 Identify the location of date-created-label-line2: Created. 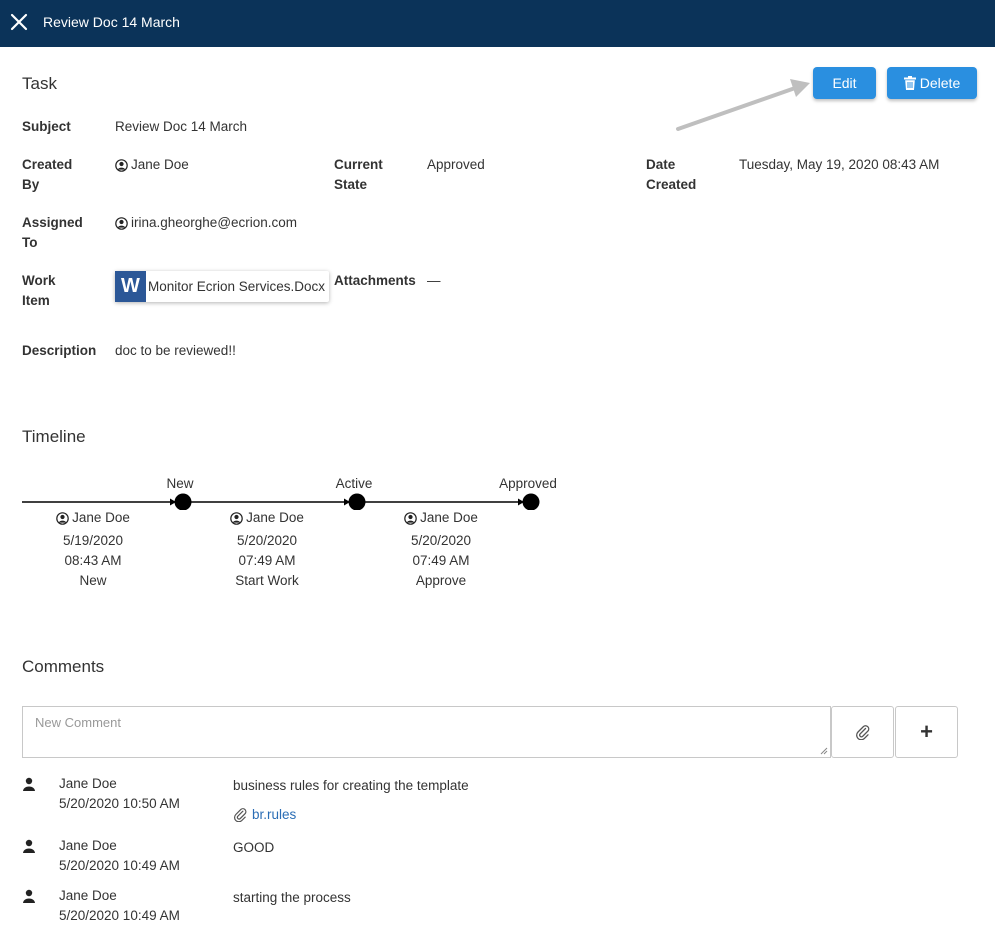
(671, 184).